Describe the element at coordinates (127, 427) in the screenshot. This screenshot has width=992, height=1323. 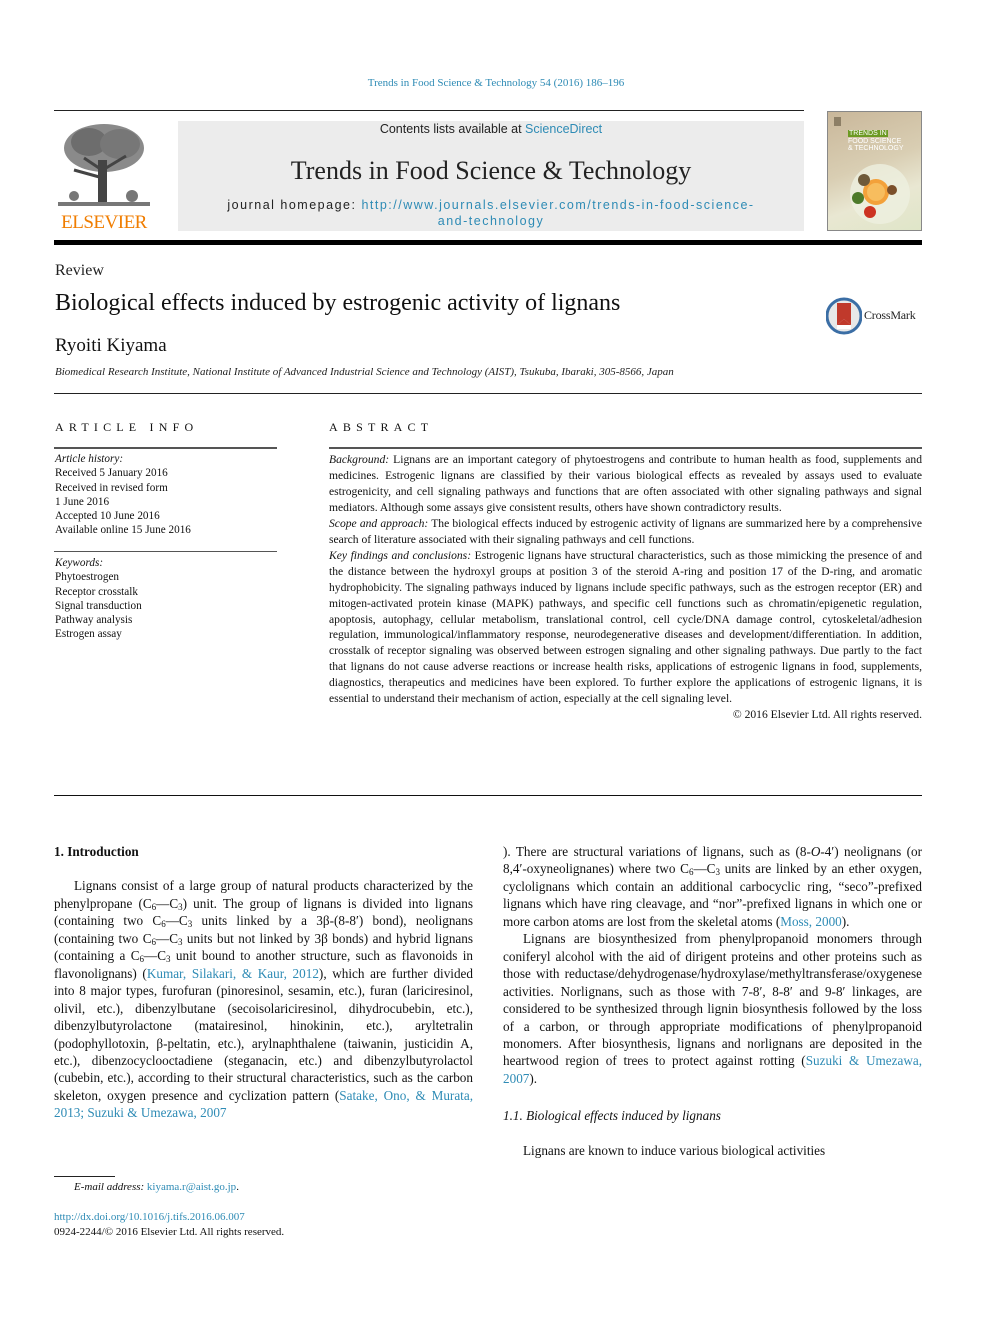
I see `article-info-heading: ARTICLE INFO` at that location.